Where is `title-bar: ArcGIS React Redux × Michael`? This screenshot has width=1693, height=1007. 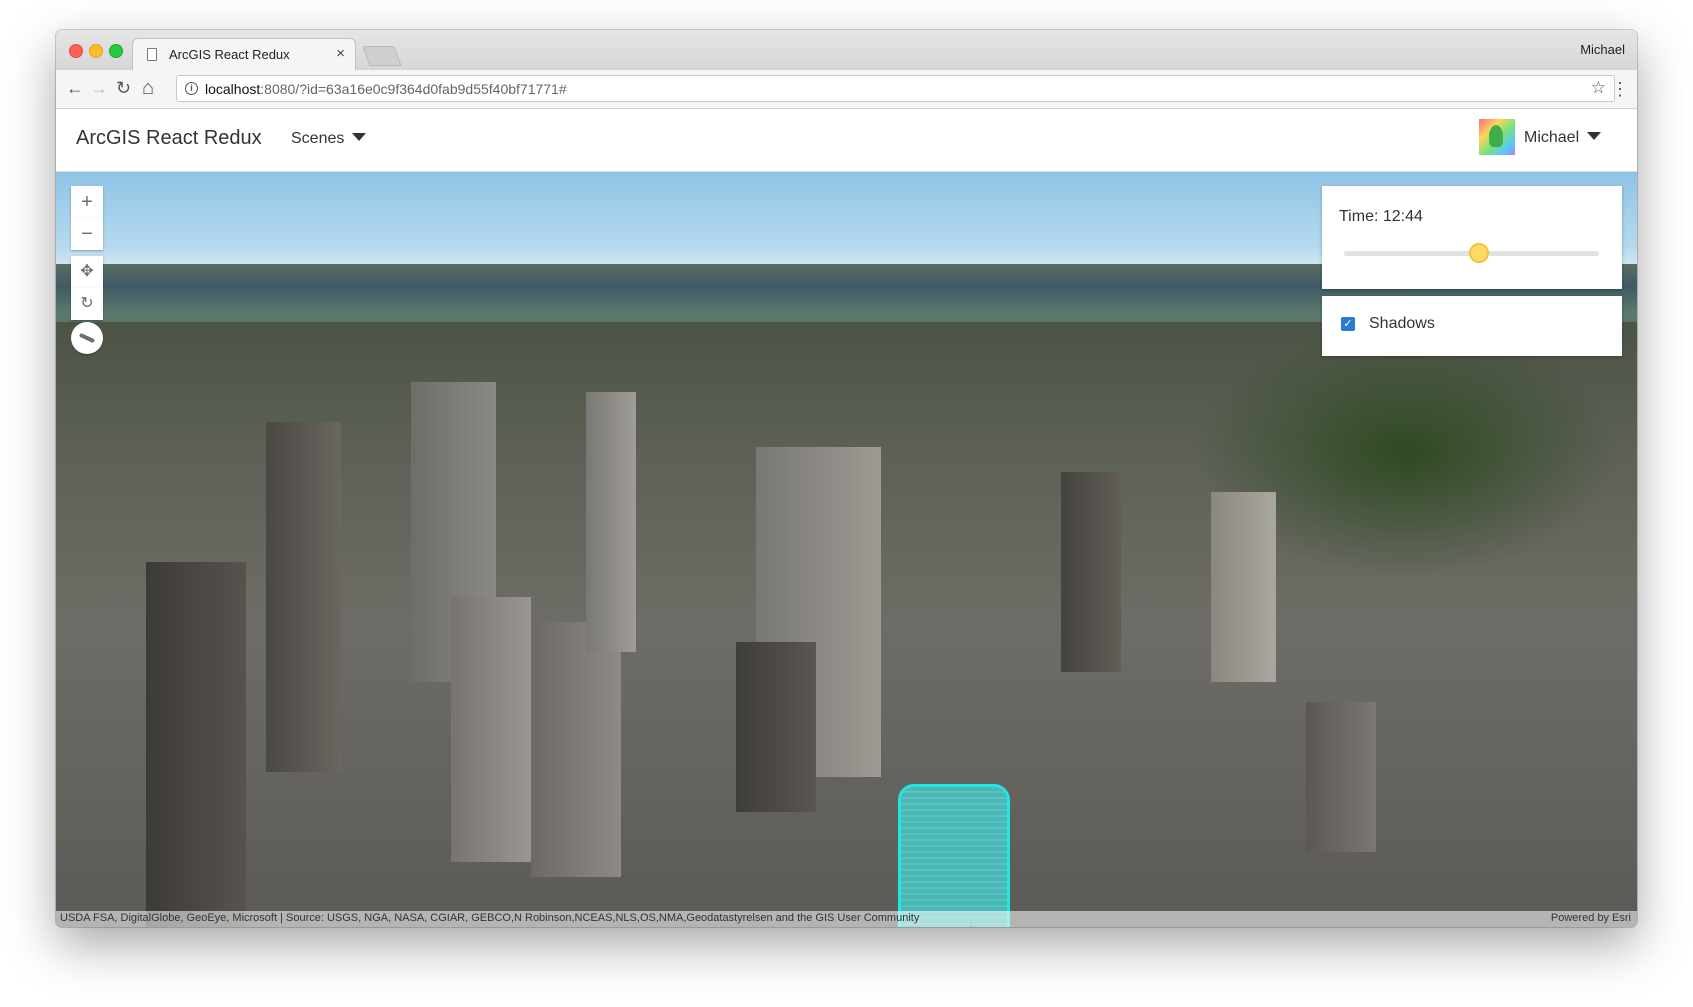
title-bar: ArcGIS React Redux × Michael is located at coordinates (846, 50).